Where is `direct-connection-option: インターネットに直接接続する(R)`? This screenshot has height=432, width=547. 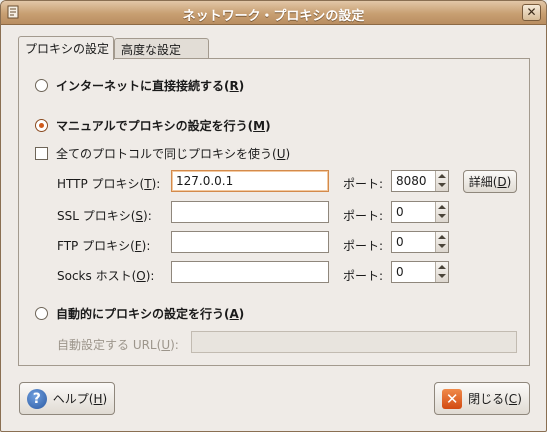
direct-connection-option: インターネットに直接接続する(R) is located at coordinates (139, 85).